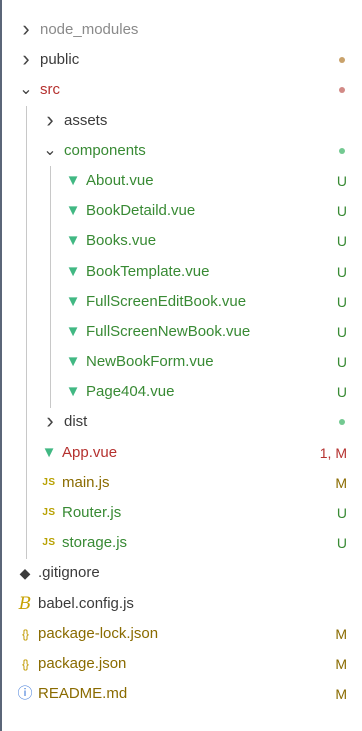 This screenshot has width=362, height=731. Describe the element at coordinates (82, 663) in the screenshot. I see `file-label: package.json` at that location.